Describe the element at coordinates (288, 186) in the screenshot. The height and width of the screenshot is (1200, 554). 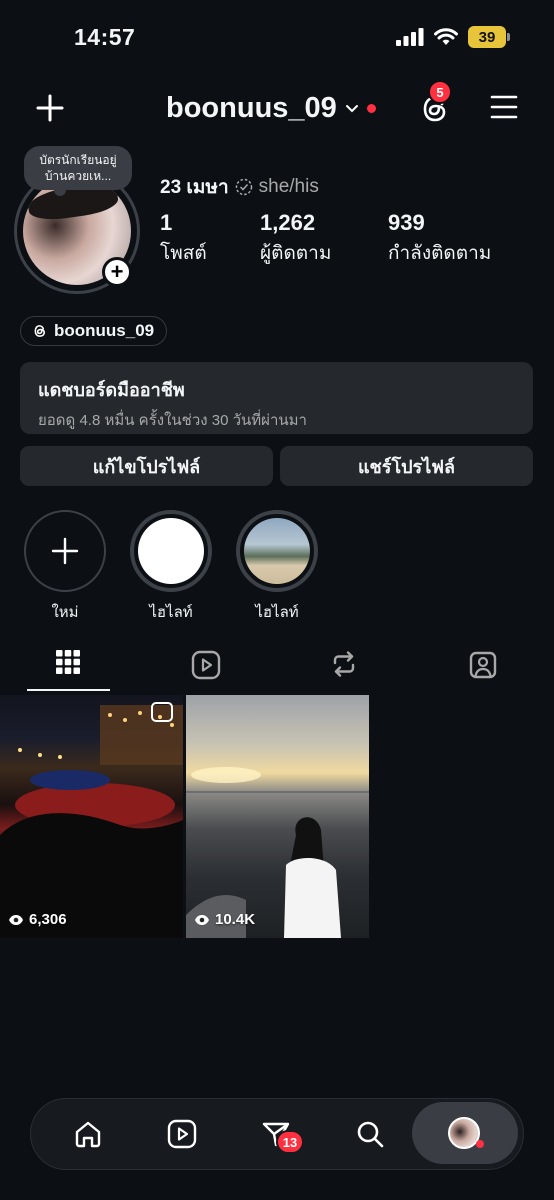
I see `pronouns: she/his` at that location.